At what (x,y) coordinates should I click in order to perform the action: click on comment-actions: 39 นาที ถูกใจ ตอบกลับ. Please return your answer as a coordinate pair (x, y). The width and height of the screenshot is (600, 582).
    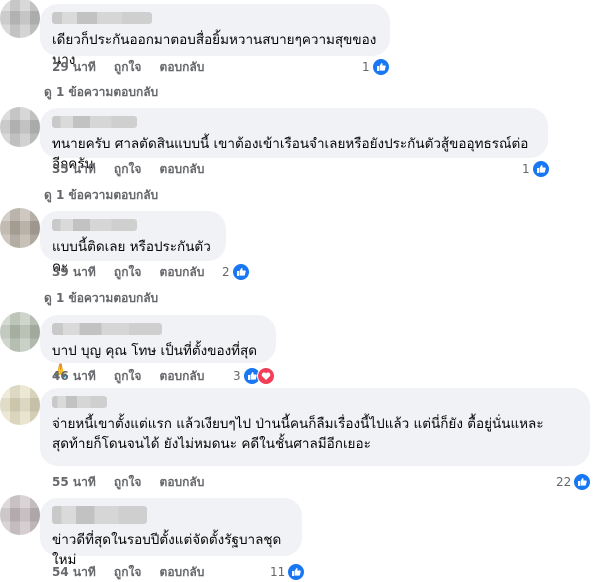
    Looking at the image, I should click on (135, 272).